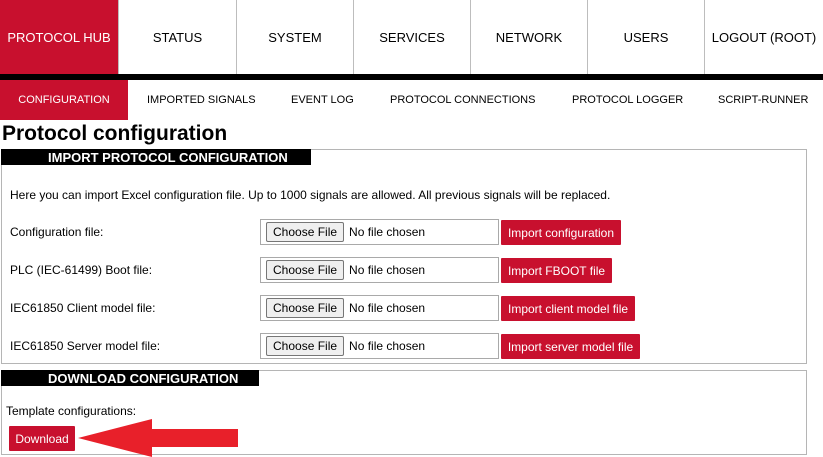 The image size is (823, 457). I want to click on client-file-status: No file chosen, so click(387, 308).